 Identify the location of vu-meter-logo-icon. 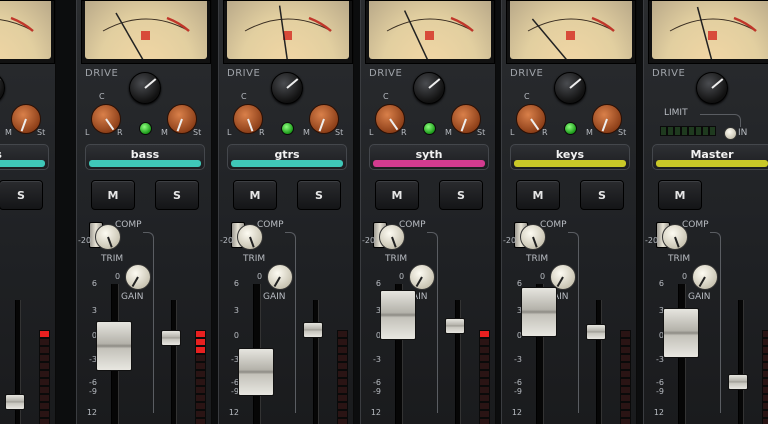
(145, 35).